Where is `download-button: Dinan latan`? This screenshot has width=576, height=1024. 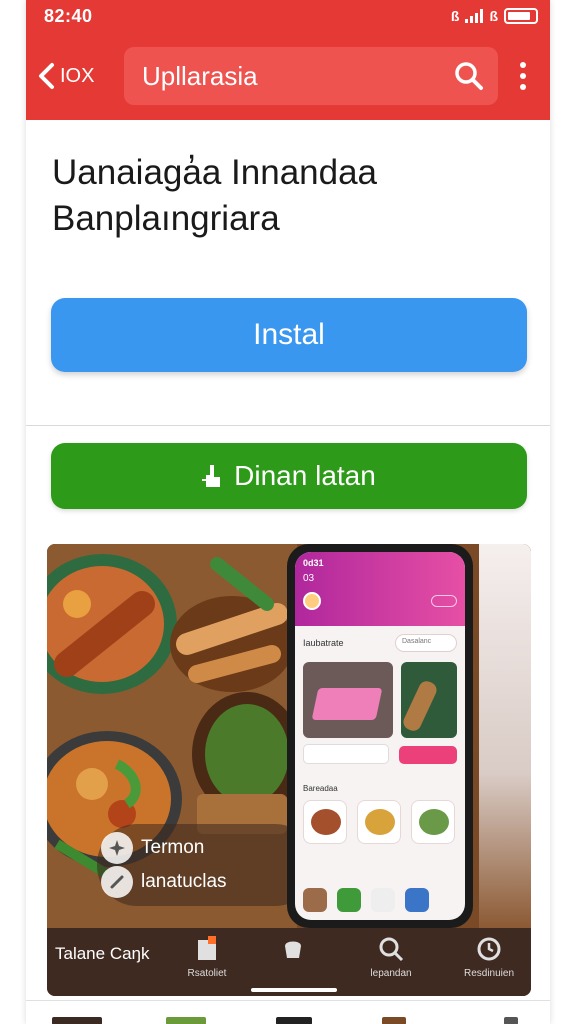
download-button: Dinan latan is located at coordinates (289, 476).